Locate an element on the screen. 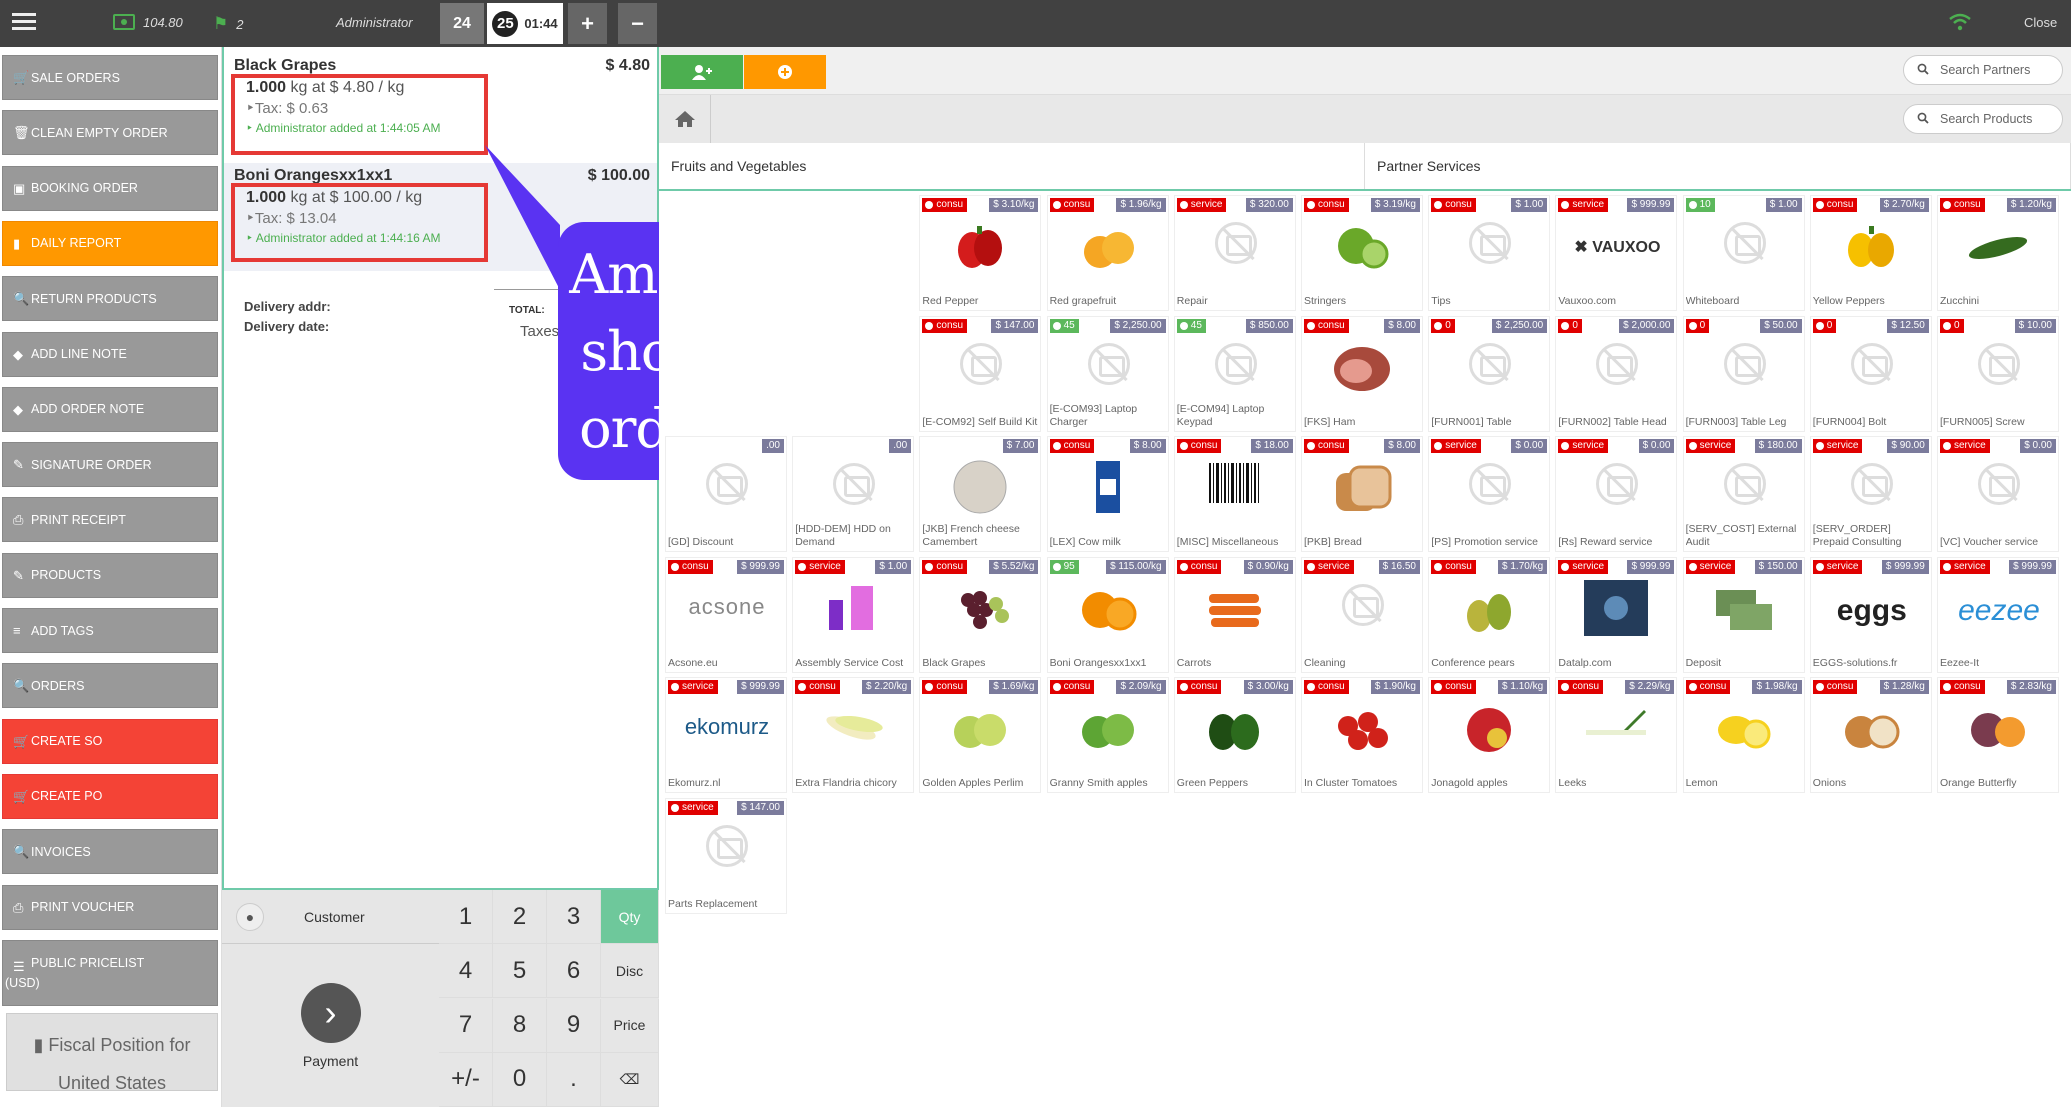 The image size is (2071, 1107). product-card: 0 $ 50.00 [FURN003] Table Leg is located at coordinates (1743, 373).